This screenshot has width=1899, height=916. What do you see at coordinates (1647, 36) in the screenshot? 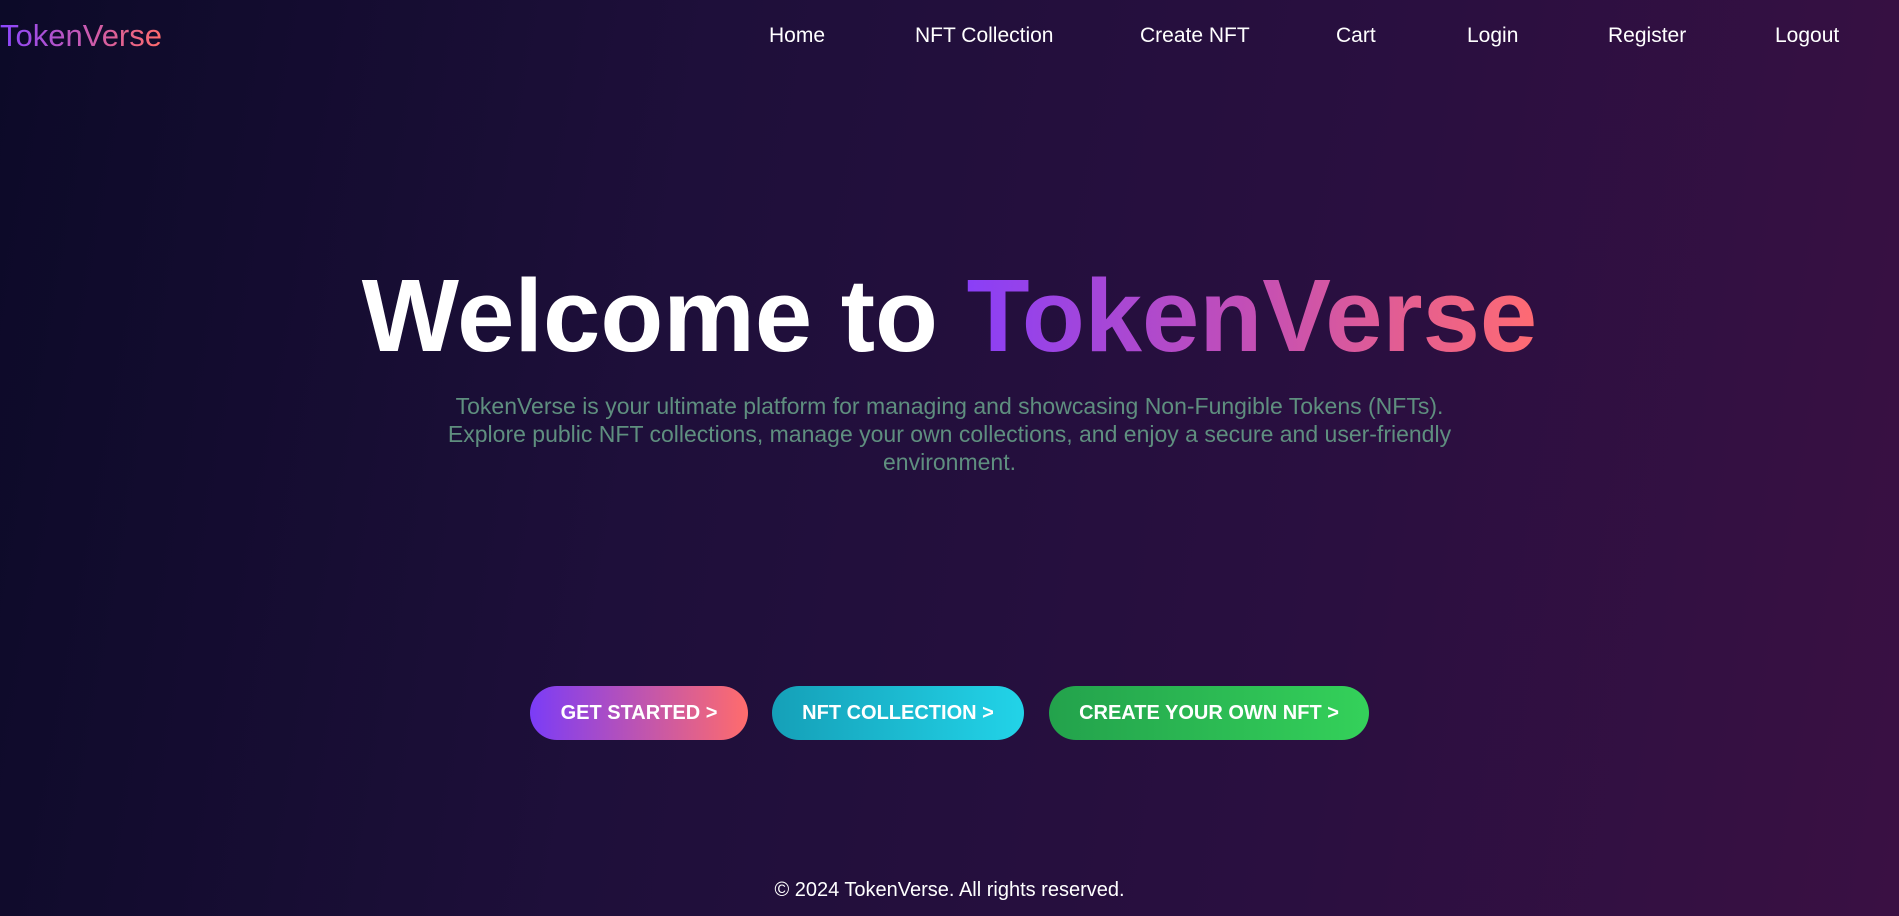
I see `nav-item-register: Register` at bounding box center [1647, 36].